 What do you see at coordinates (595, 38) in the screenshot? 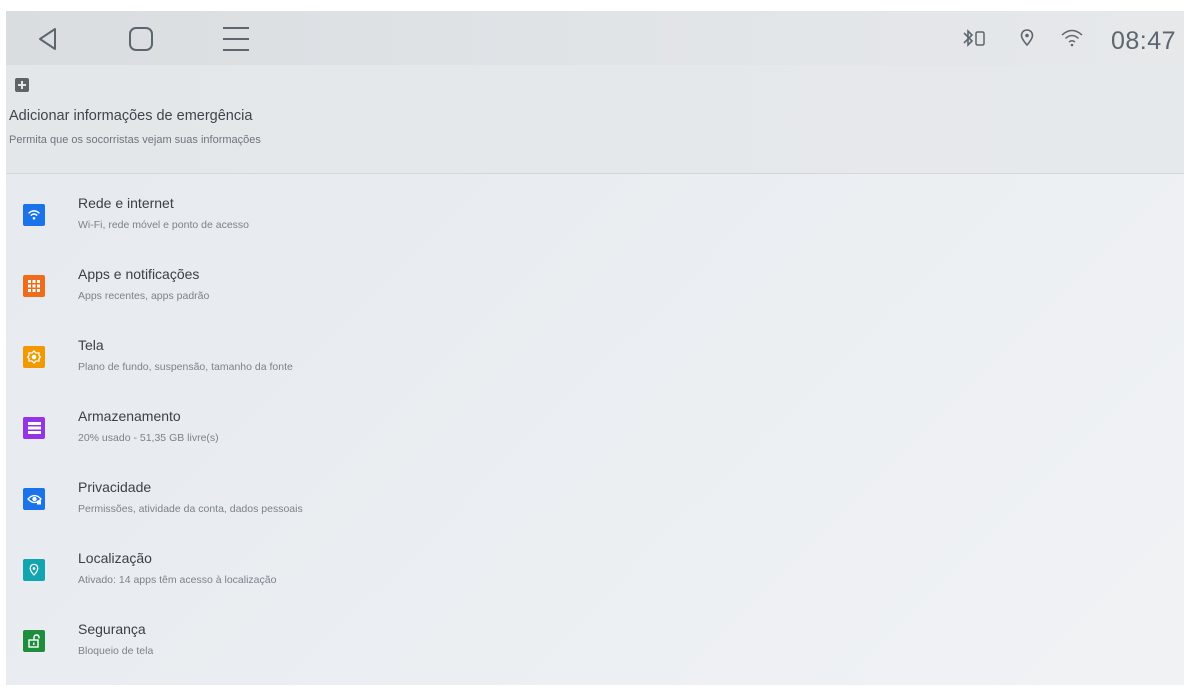
I see `navigation-status-bar: 08:47` at bounding box center [595, 38].